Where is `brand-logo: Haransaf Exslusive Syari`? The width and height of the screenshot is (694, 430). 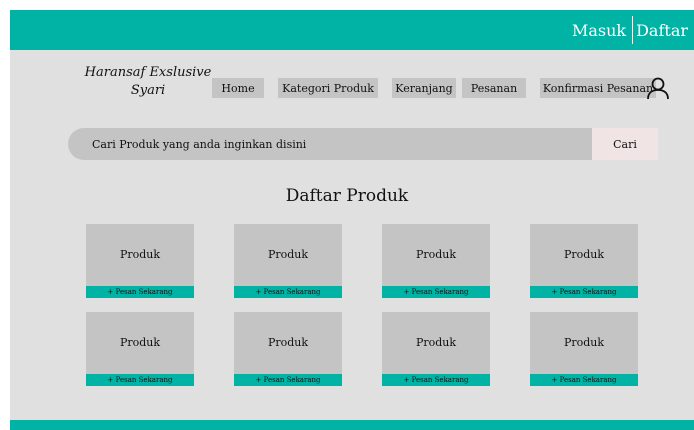
brand-logo: Haransaf Exslusive Syari is located at coordinates (148, 82).